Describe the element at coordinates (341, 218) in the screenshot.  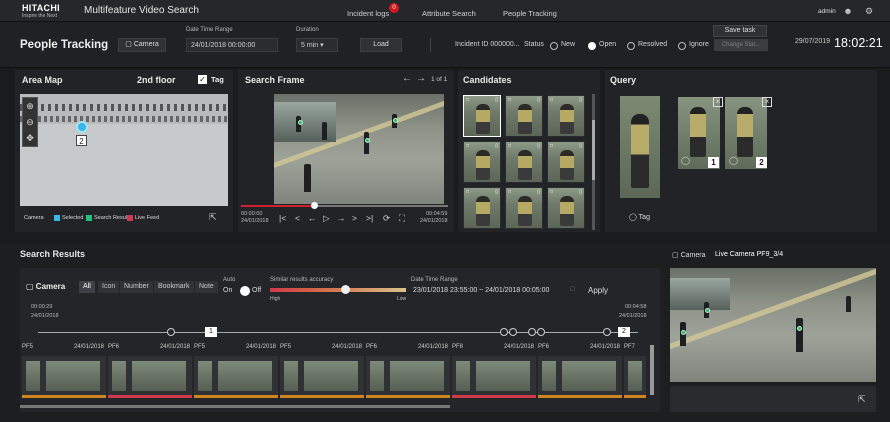
I see `forward-icon: →` at that location.